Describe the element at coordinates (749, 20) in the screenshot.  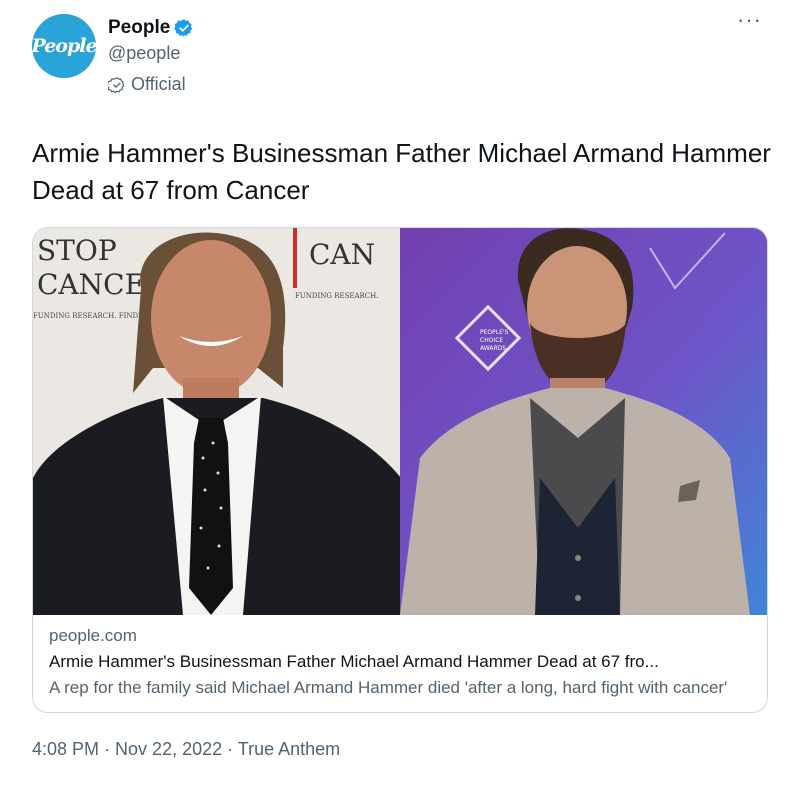
I see `more-dots-icon: ···` at that location.